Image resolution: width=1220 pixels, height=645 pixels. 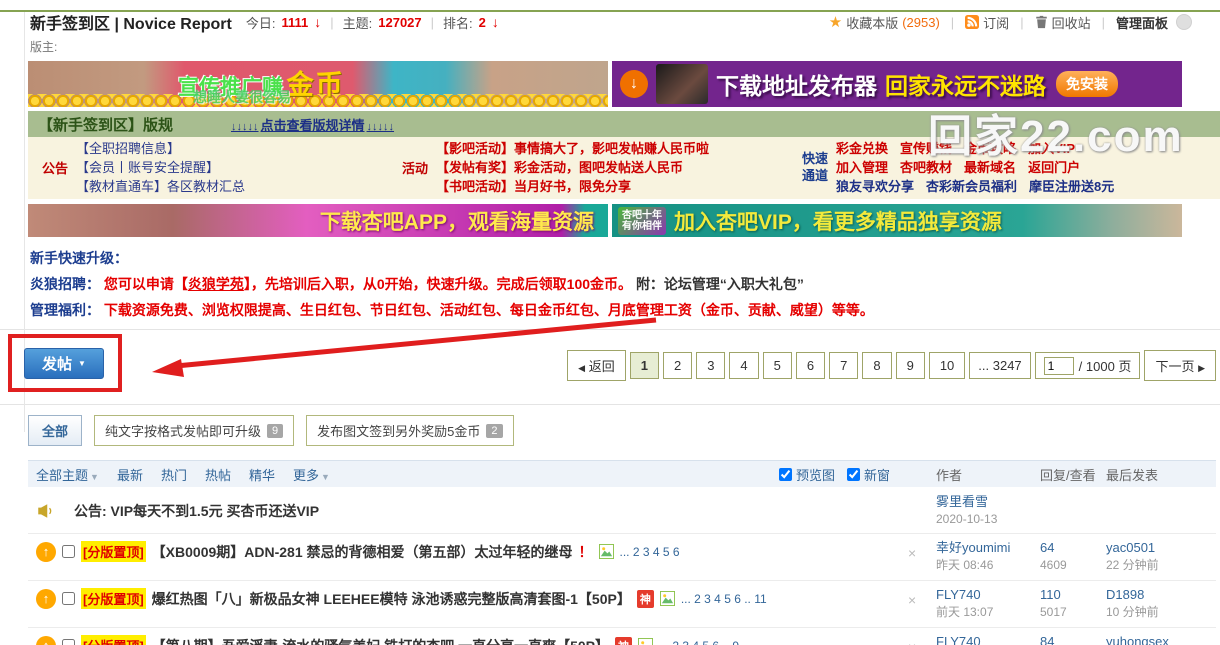 What do you see at coordinates (572, 187) in the screenshot?
I see `activity-link: 【书吧活动】当月好书，限免分享` at bounding box center [572, 187].